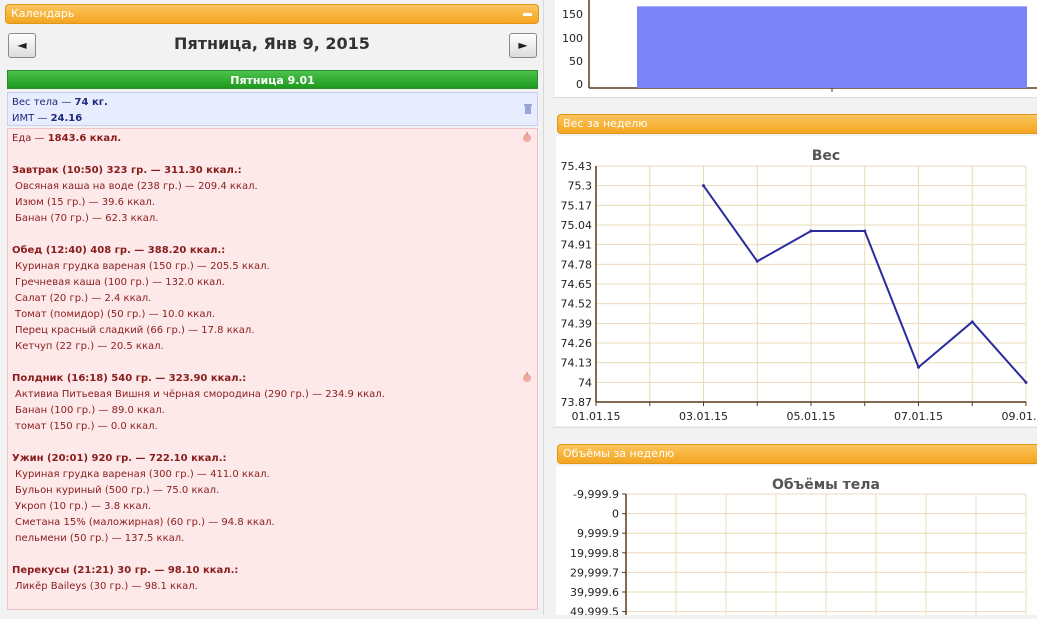 This screenshot has width=1037, height=619. Describe the element at coordinates (47, 118) in the screenshot. I see `bmi-line: ИМТ — 24.16` at that location.